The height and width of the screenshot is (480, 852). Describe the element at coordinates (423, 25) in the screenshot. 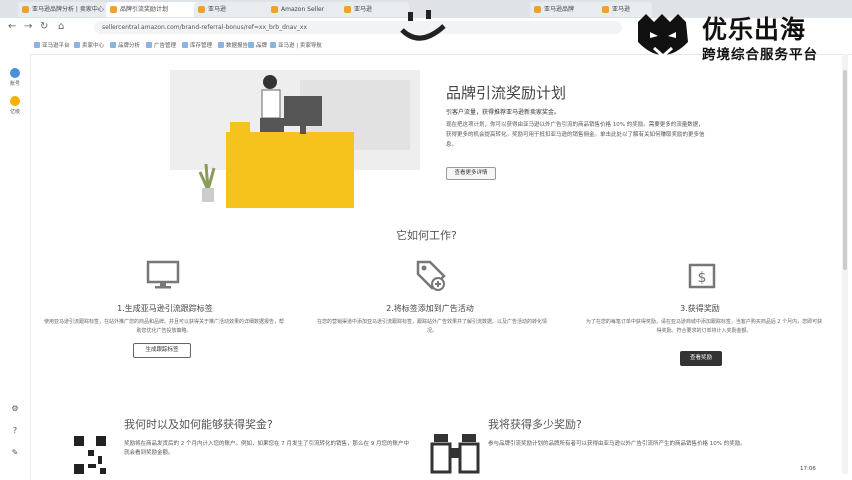

I see `smiley-watermark-icon` at that location.